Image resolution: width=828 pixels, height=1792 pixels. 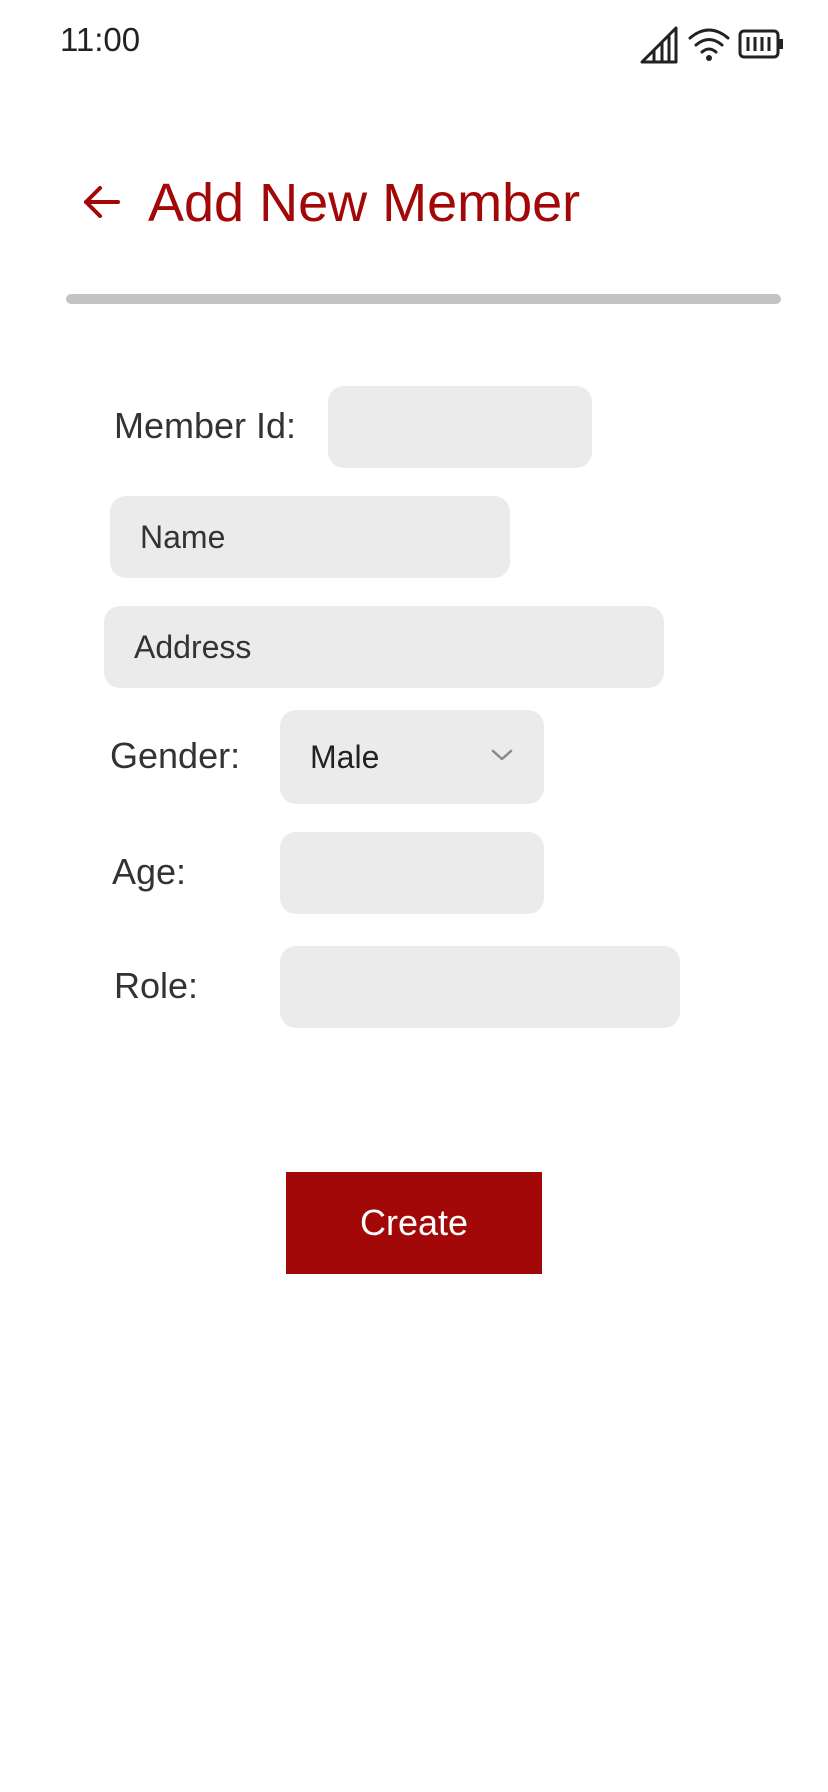 I want to click on age-input, so click(x=412, y=873).